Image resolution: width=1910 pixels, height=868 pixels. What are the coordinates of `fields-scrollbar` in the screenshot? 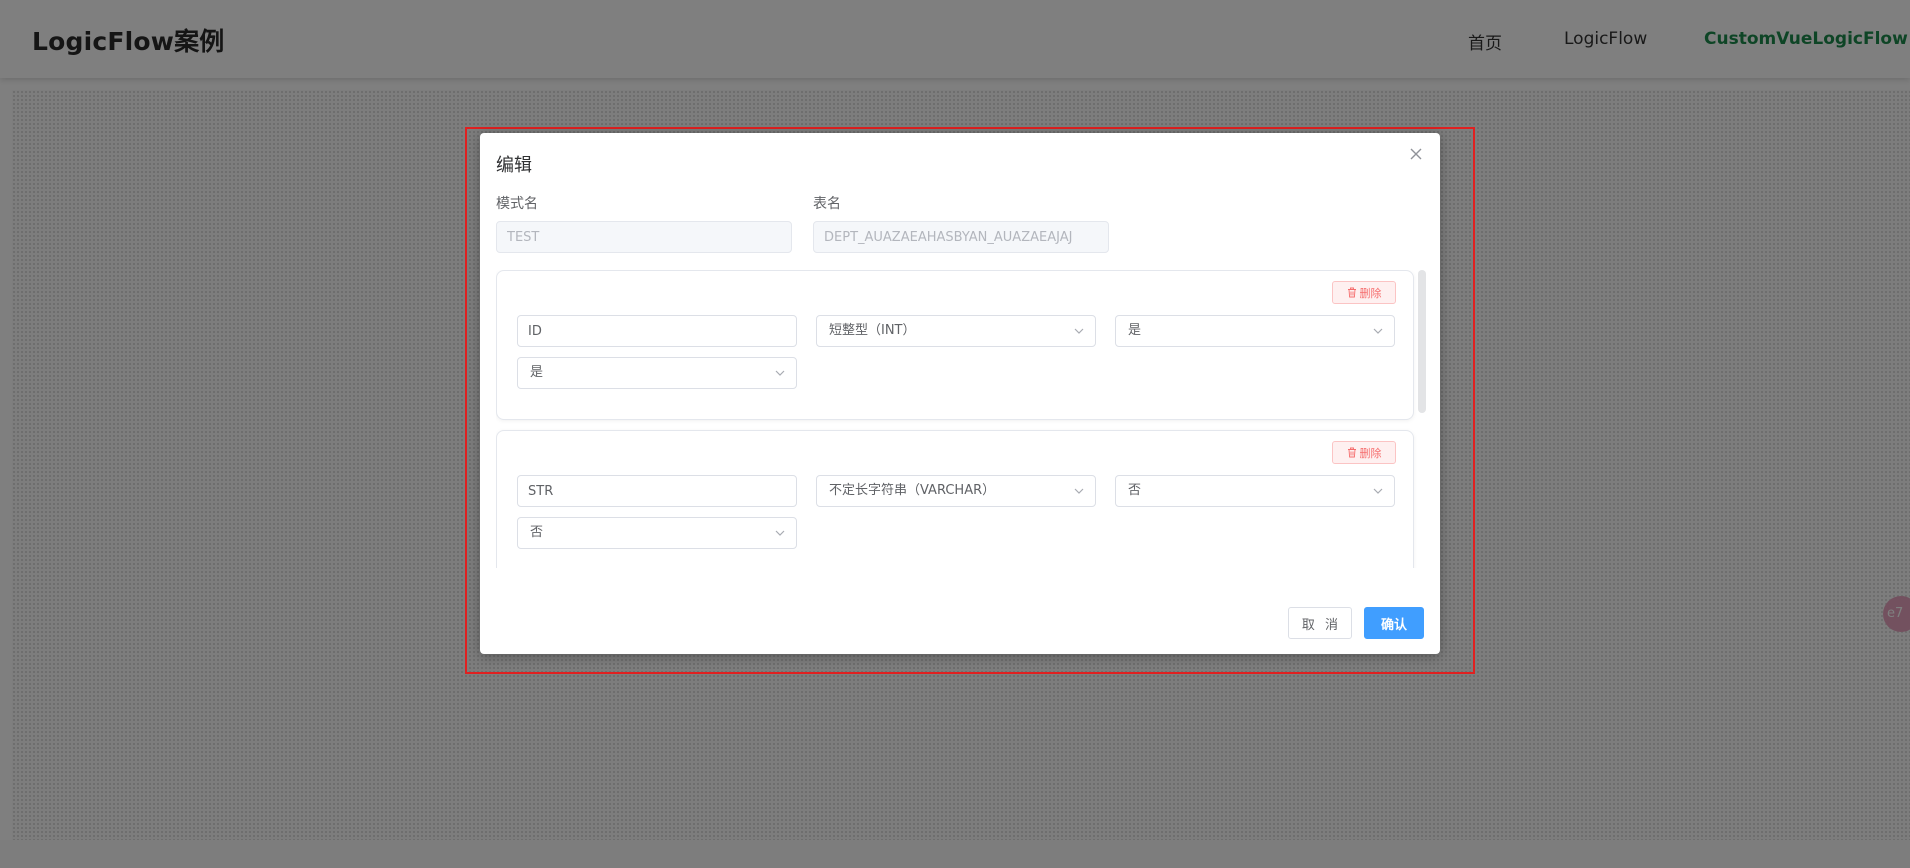 It's located at (1422, 419).